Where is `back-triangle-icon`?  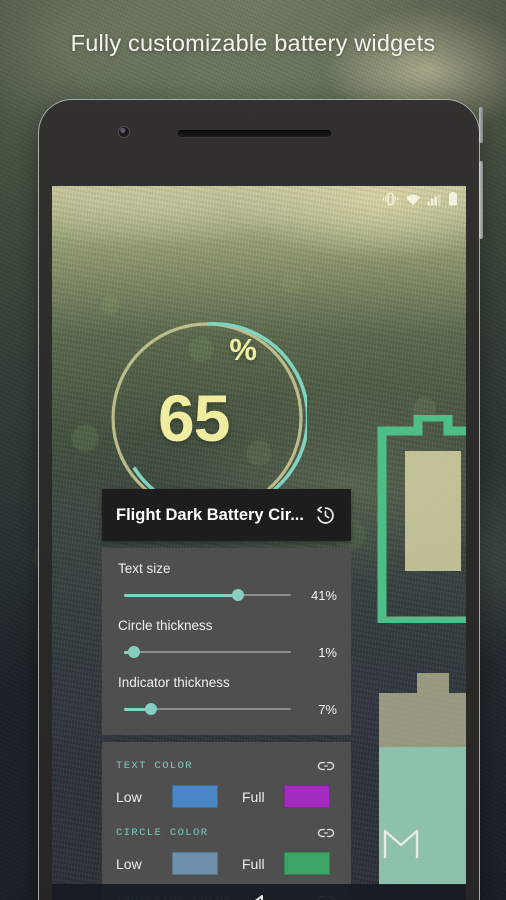 back-triangle-icon is located at coordinates (258, 897).